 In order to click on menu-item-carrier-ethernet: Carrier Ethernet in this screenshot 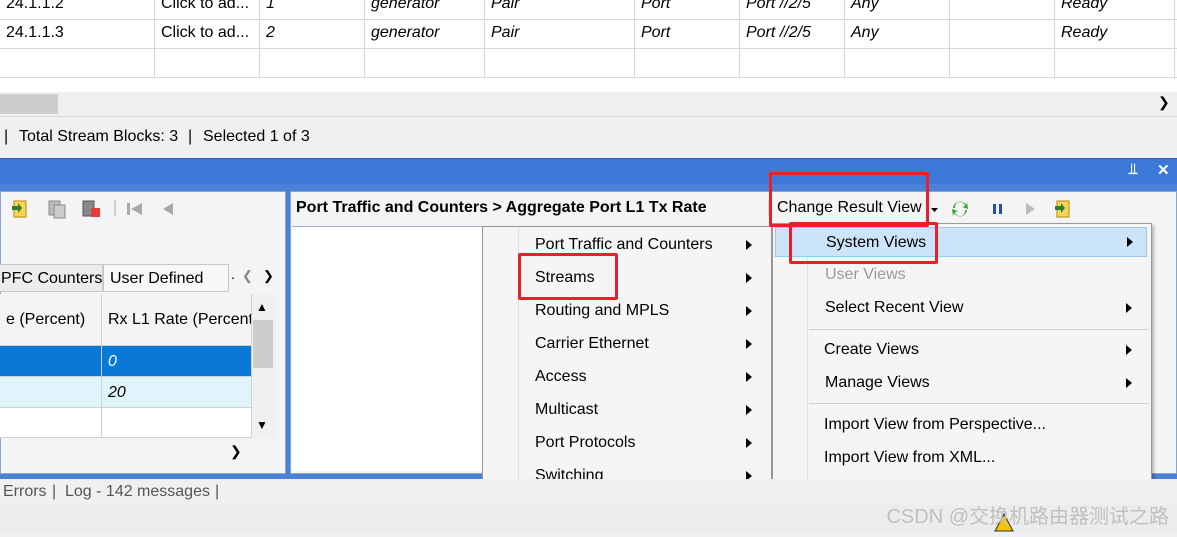, I will do `click(627, 344)`.